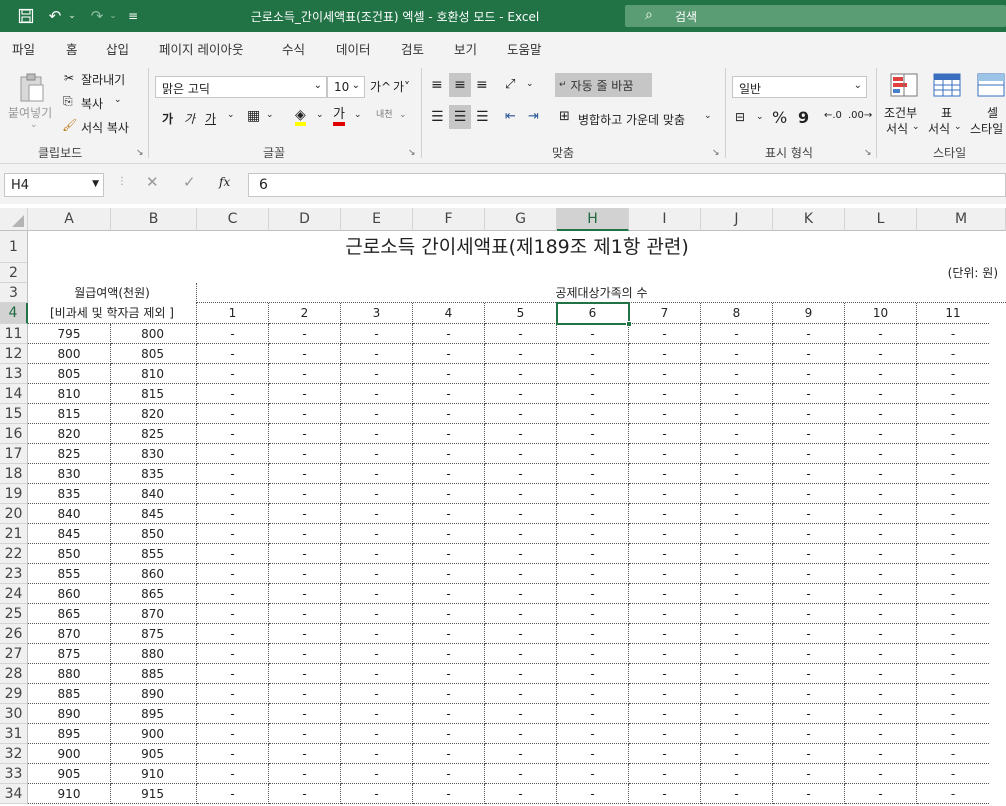  Describe the element at coordinates (412, 153) in the screenshot. I see `font-launcher-icon: ↘` at that location.